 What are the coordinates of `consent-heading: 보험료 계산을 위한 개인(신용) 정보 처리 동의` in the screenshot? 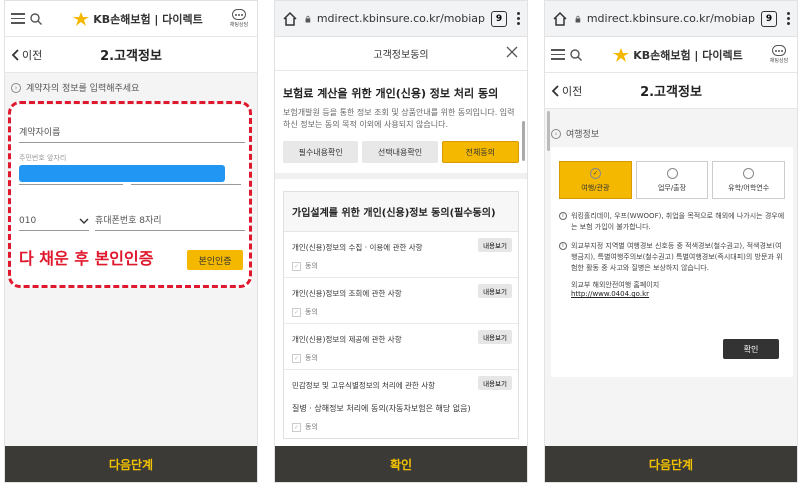 It's located at (391, 93).